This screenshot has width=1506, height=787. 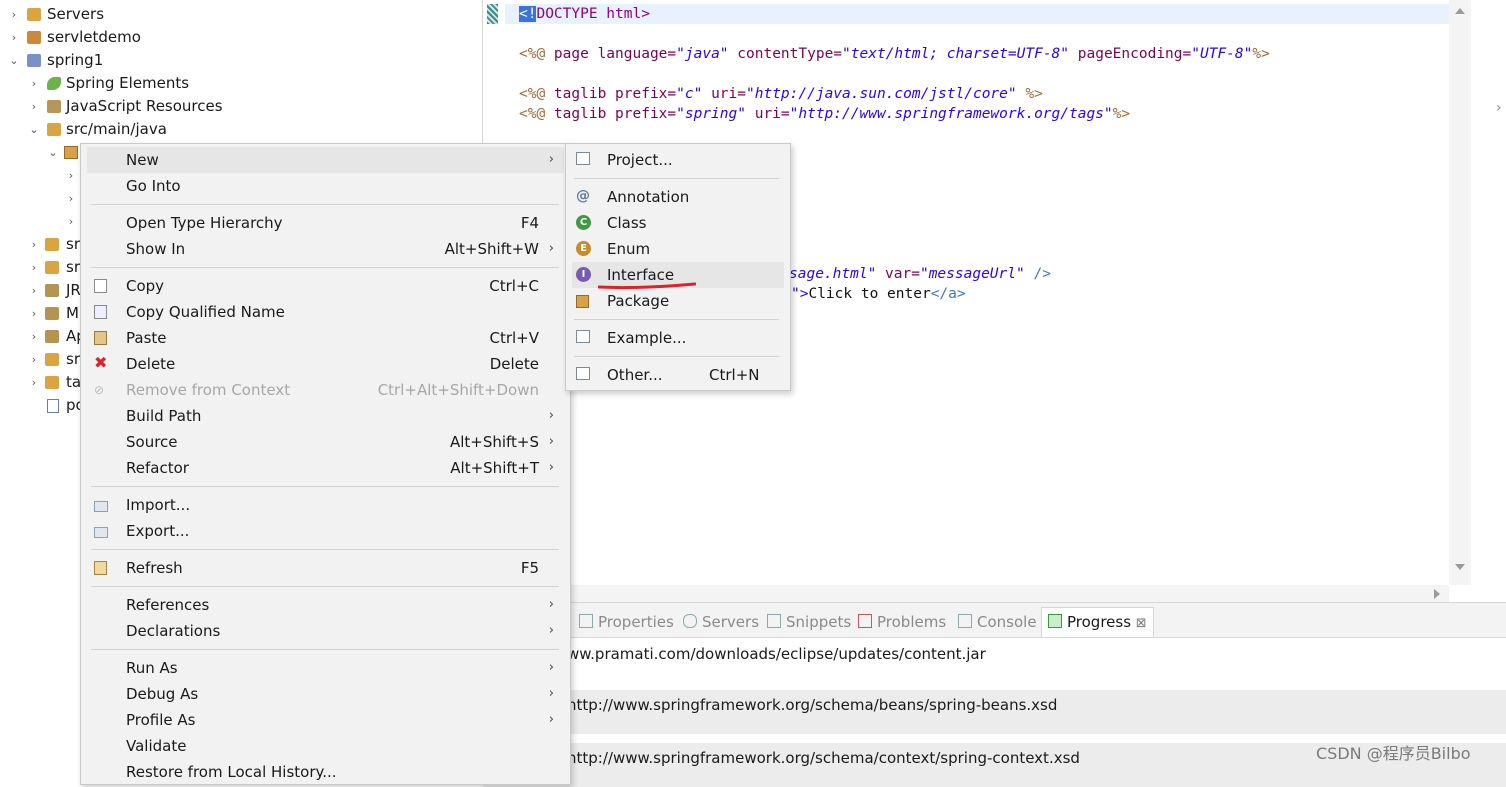 What do you see at coordinates (491, 249) in the screenshot?
I see `menu-item-accelerator: Alt+Shift+W` at bounding box center [491, 249].